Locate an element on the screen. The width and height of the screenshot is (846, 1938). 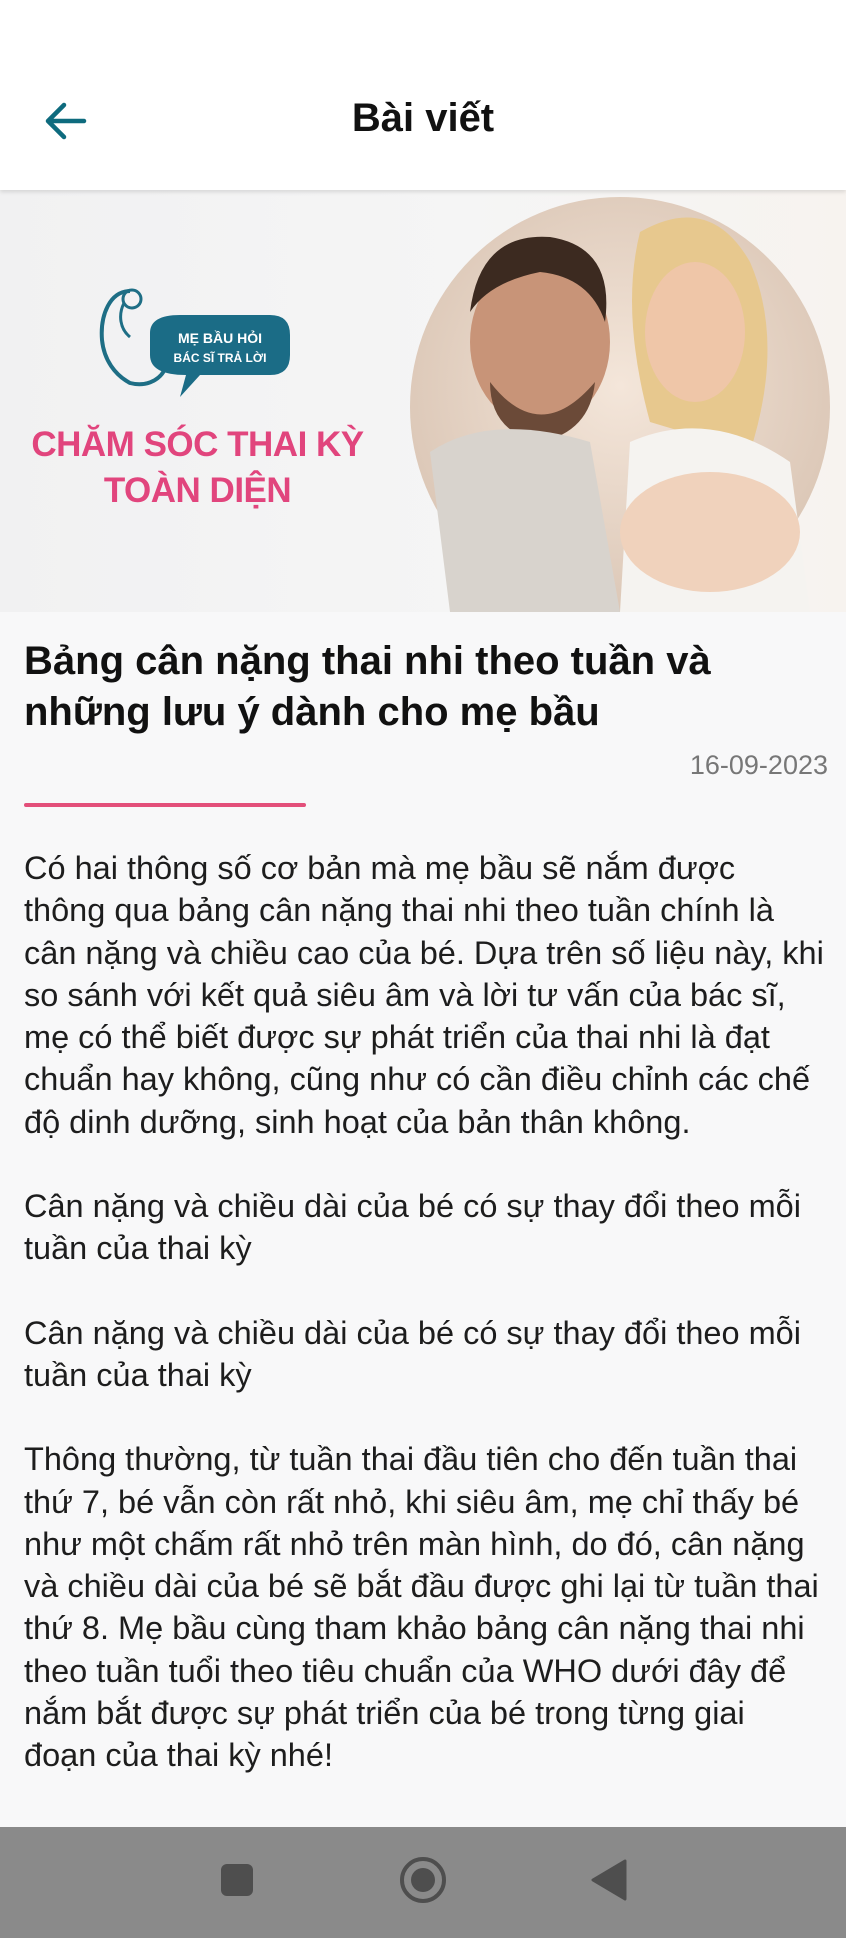
title-divider is located at coordinates (165, 805).